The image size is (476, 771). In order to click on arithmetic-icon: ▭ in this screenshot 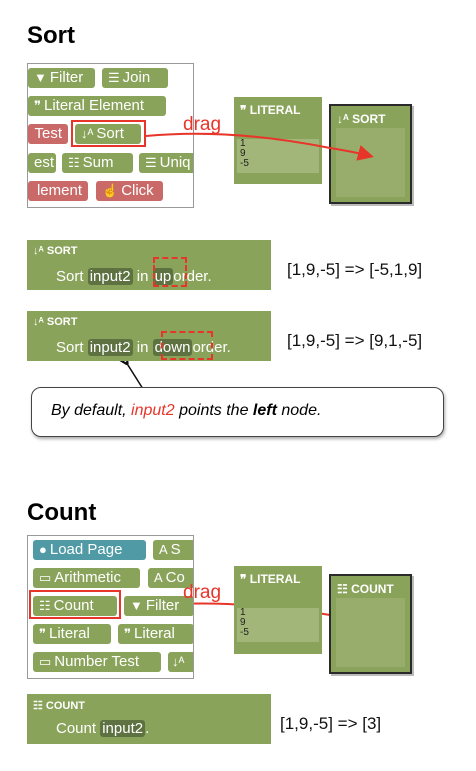, I will do `click(45, 577)`.